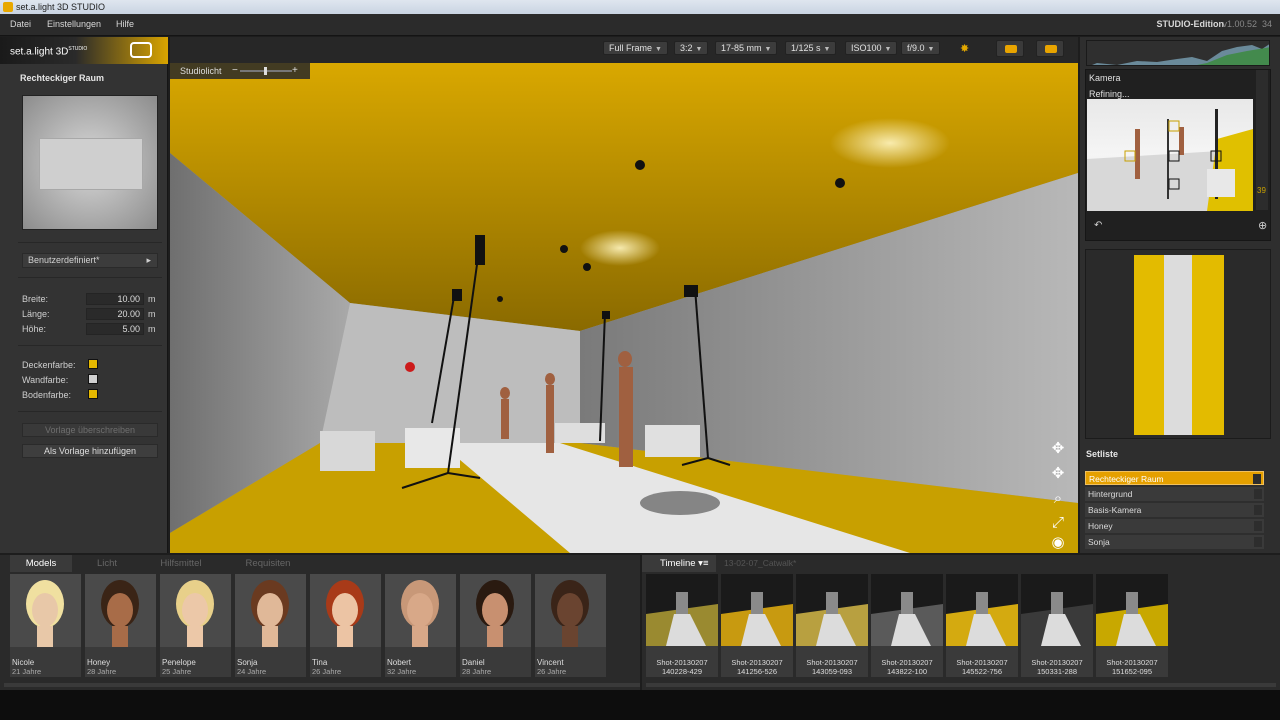  I want to click on add-template-button: Als Vorlage hinzufügen, so click(90, 451).